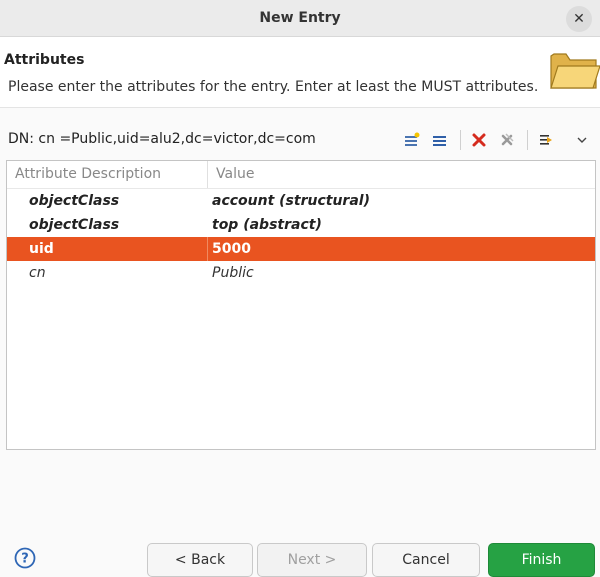 Image resolution: width=600 pixels, height=577 pixels. Describe the element at coordinates (401, 225) in the screenshot. I see `value-cell: top (abstract)` at that location.